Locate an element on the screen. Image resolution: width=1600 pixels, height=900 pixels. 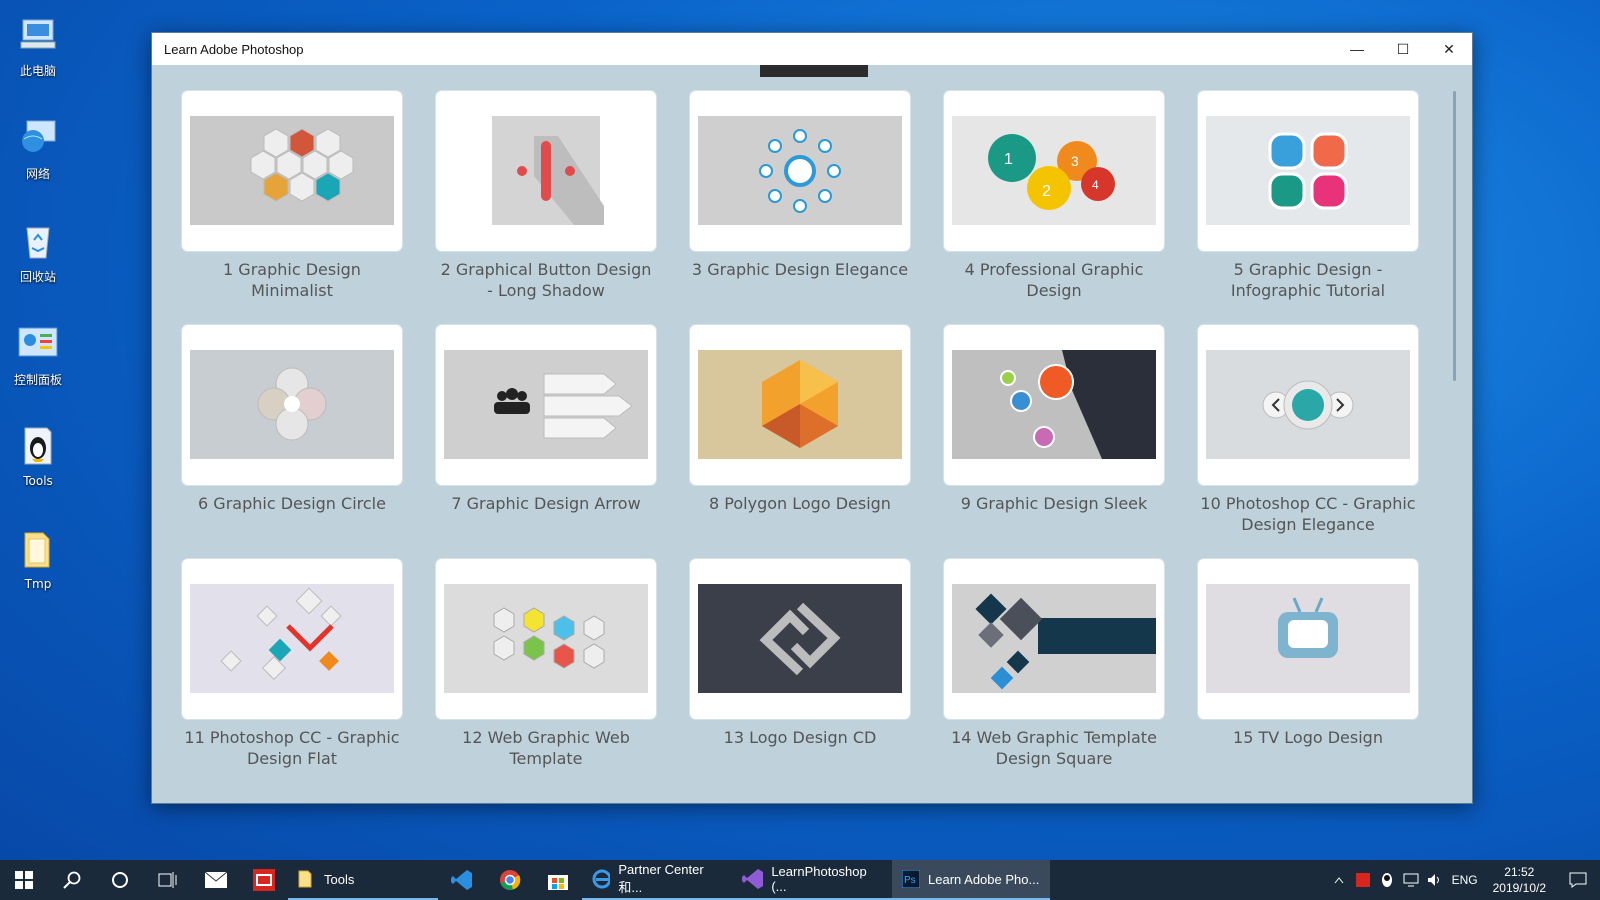
lesson-title: 15 TV Logo Design is located at coordinates (1308, 737).